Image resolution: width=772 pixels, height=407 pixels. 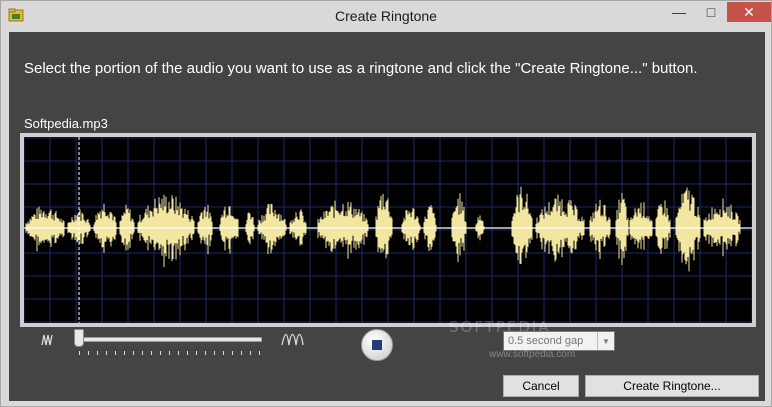 What do you see at coordinates (679, 12) in the screenshot?
I see `minimize-button: —` at bounding box center [679, 12].